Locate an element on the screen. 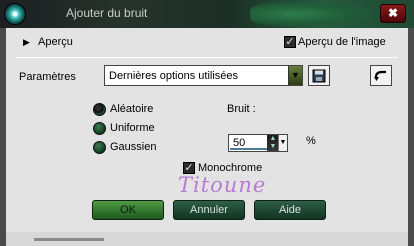  radio-aleatoire is located at coordinates (99, 109).